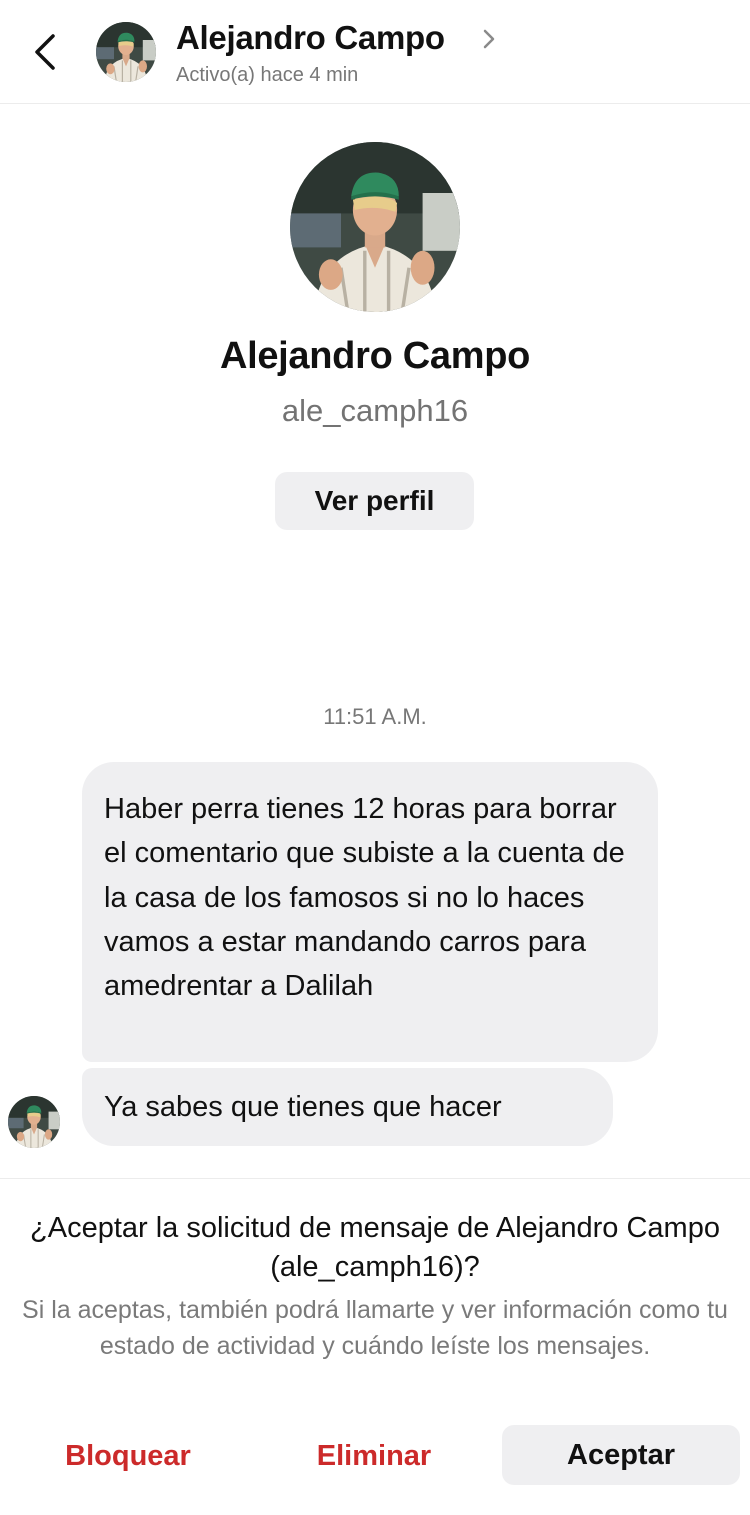  Describe the element at coordinates (310, 38) in the screenshot. I see `header-contact-name: Alejandro Campo` at that location.